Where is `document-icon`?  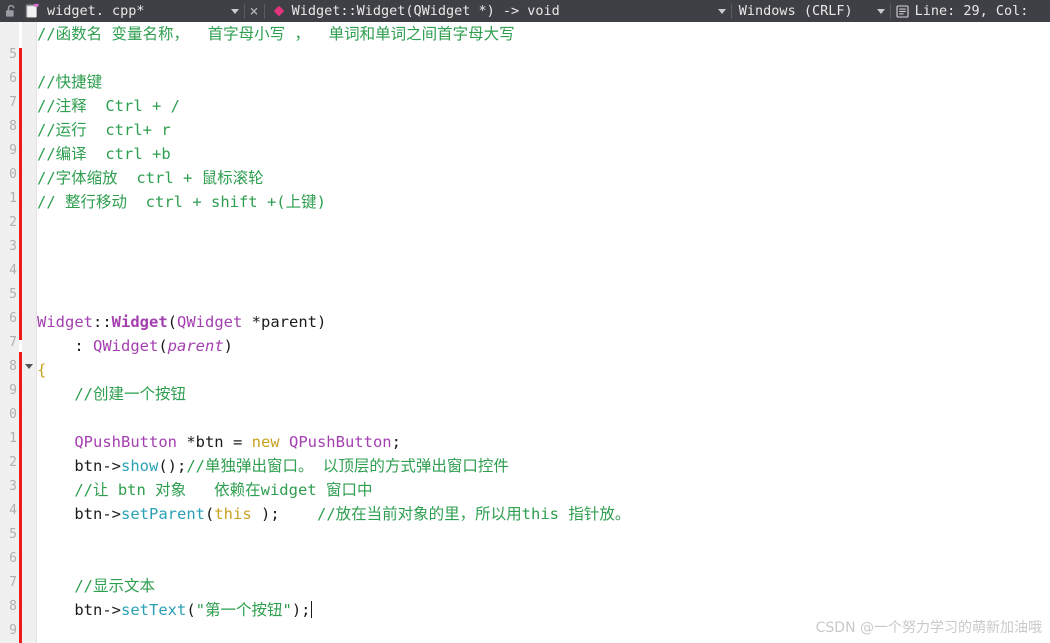
document-icon is located at coordinates (32, 11).